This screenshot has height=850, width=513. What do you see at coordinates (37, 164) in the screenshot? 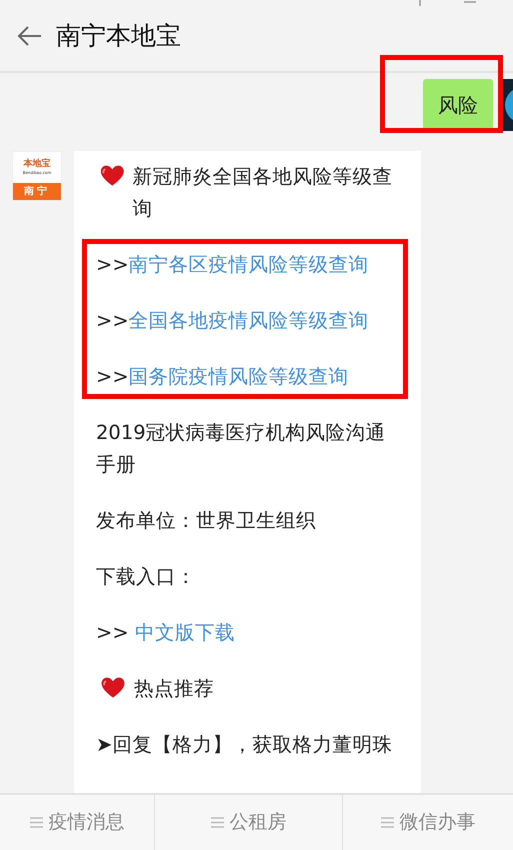
I see `logo-brand: 本地宝` at bounding box center [37, 164].